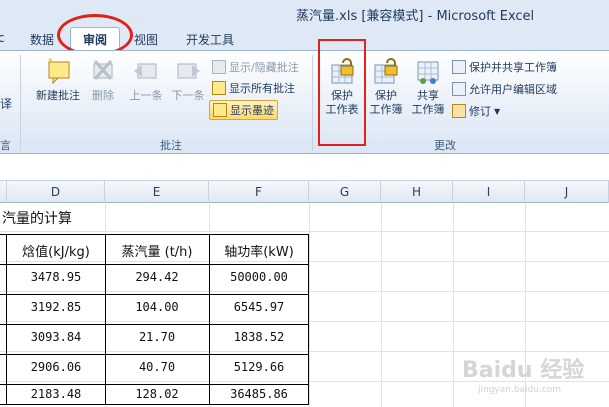 Image resolution: width=609 pixels, height=407 pixels. Describe the element at coordinates (103, 70) in the screenshot. I see `delete-comment-icon` at that location.